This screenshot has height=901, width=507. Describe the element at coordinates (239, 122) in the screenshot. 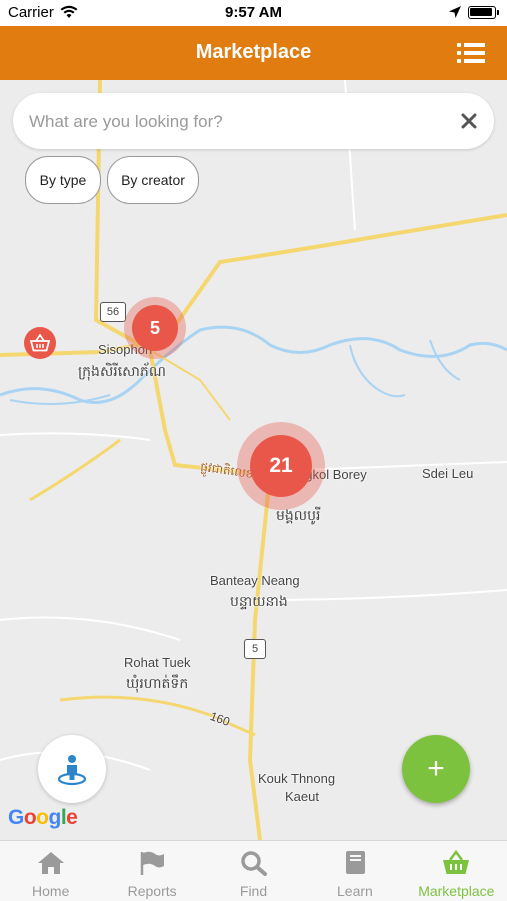

I see `search-input` at that location.